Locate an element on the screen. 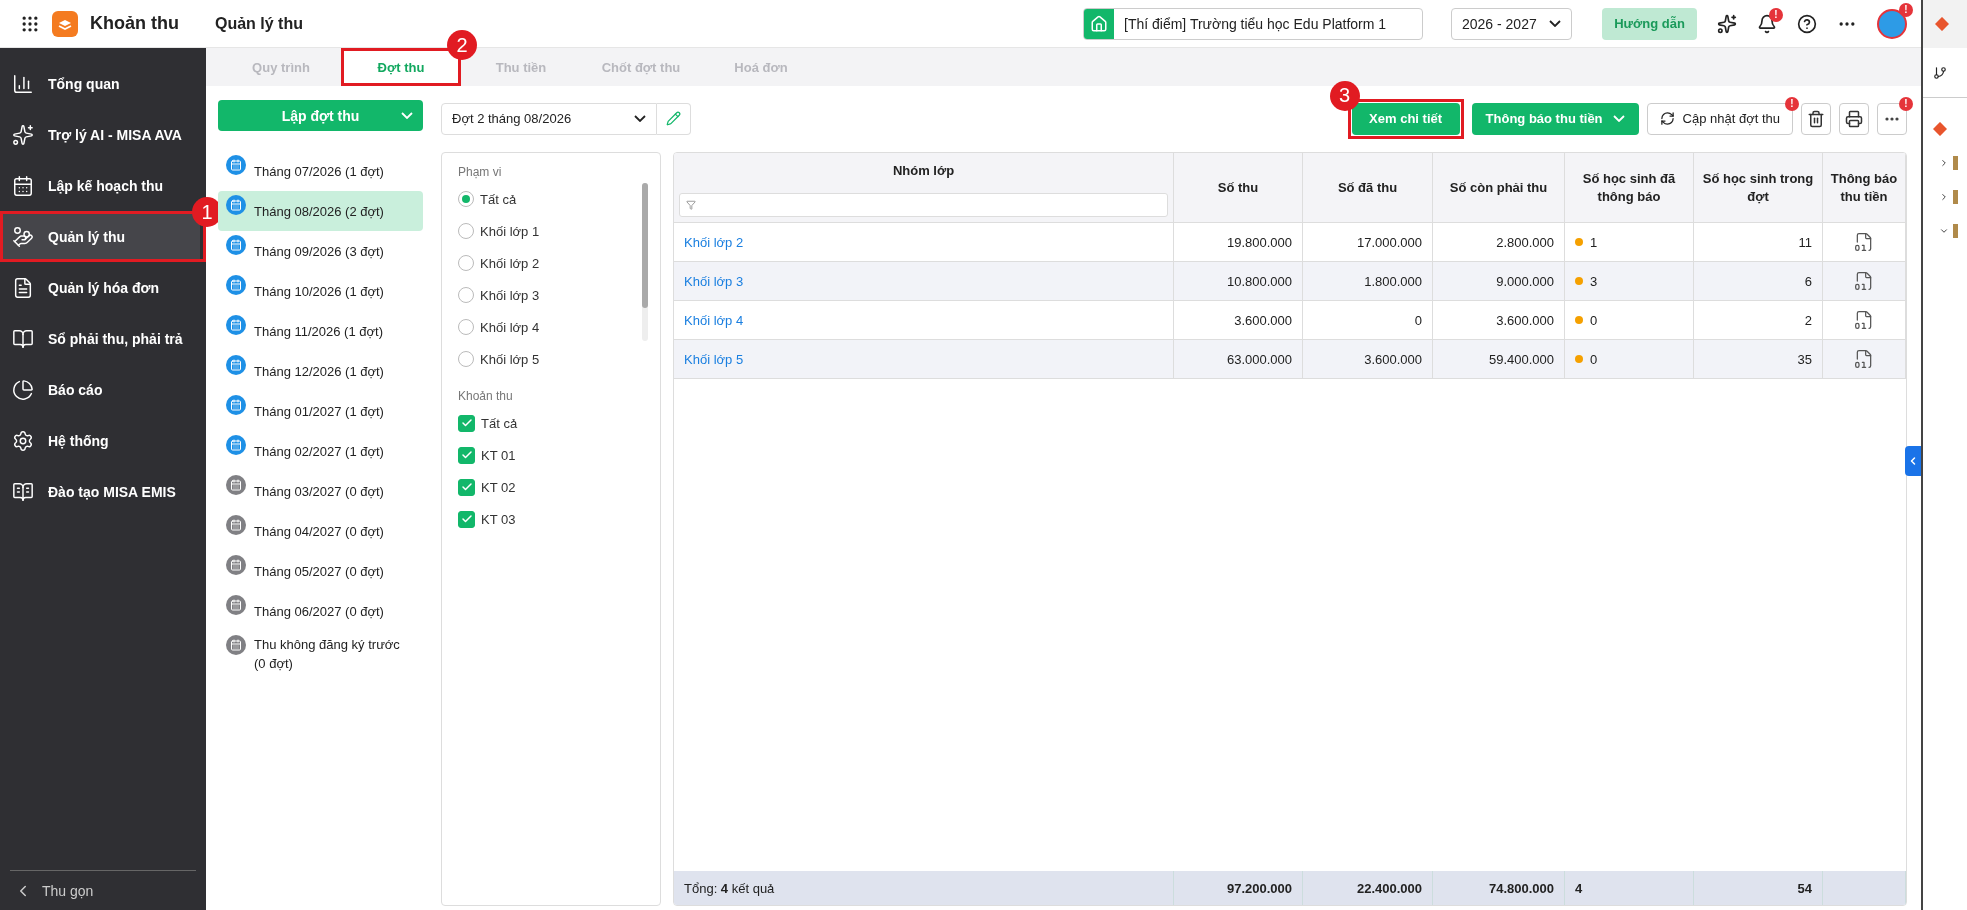  sidebar-item: Trợ lý AI - MISA AVA is located at coordinates (100, 134).